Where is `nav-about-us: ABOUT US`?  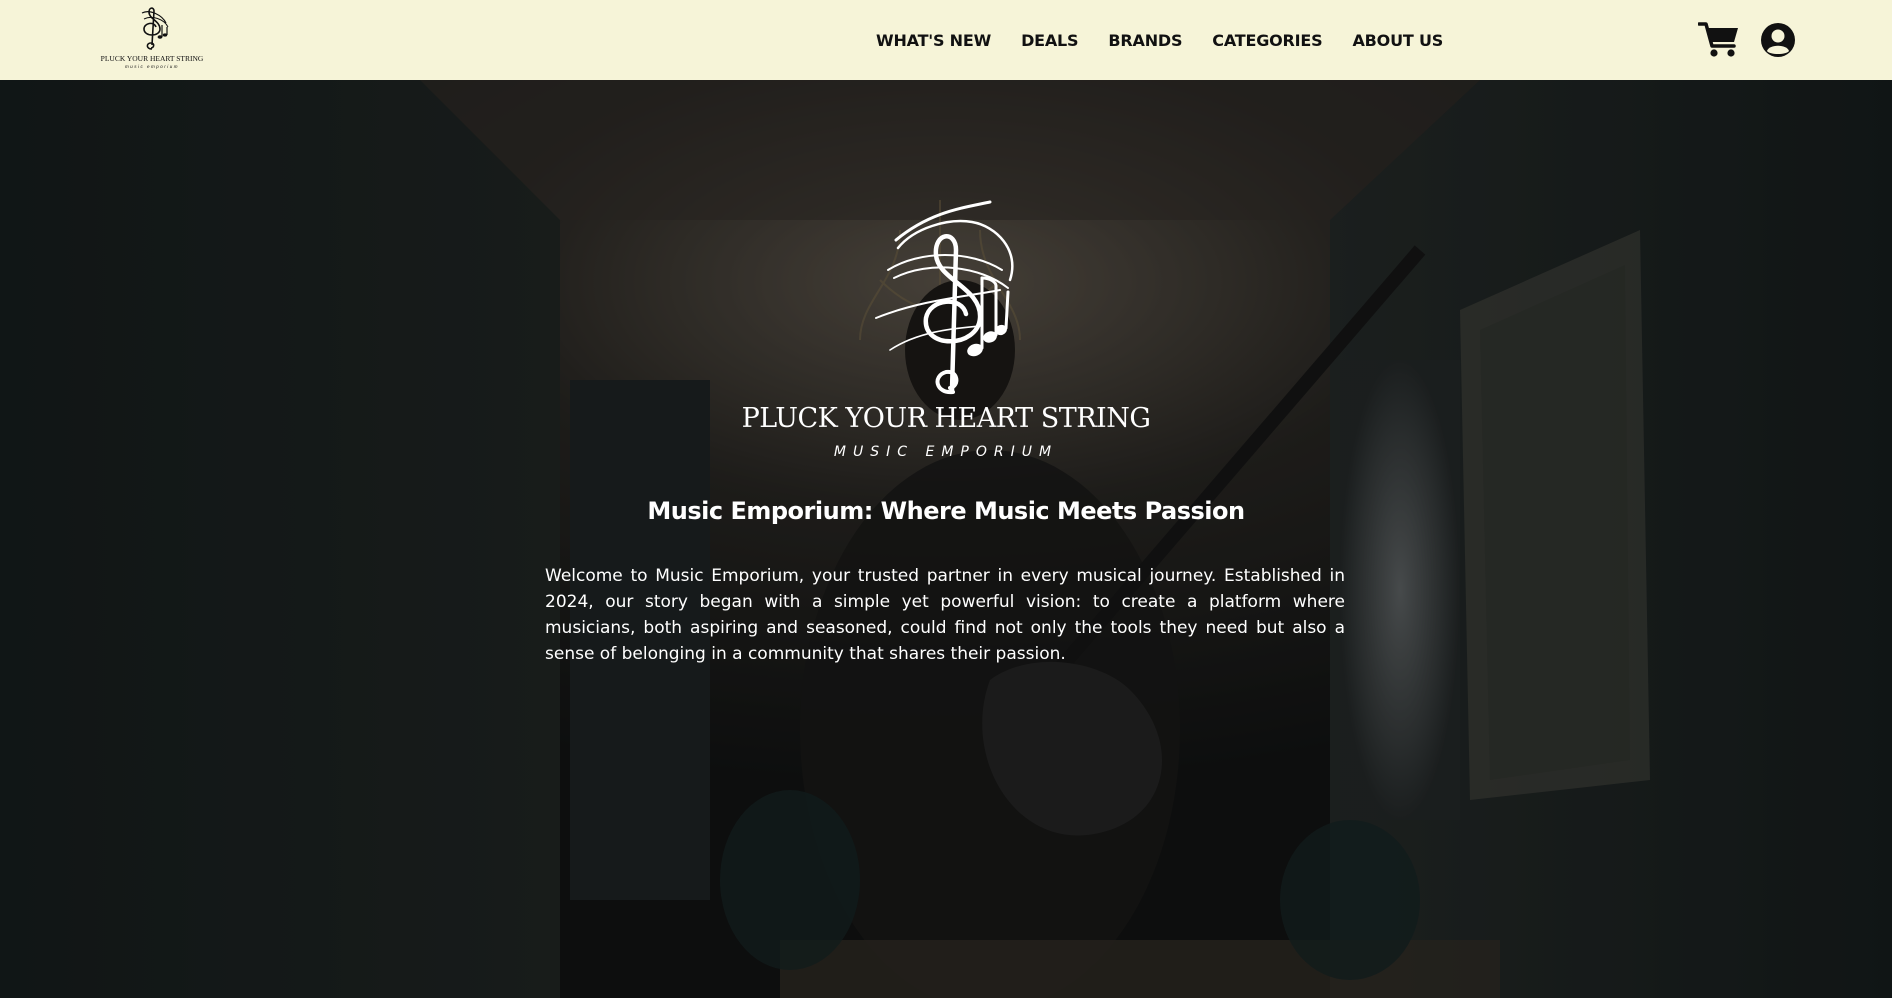
nav-about-us: ABOUT US is located at coordinates (1398, 40).